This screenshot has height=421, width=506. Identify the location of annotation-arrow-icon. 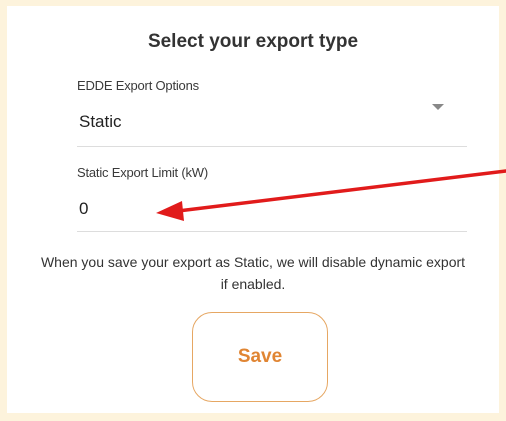
(331, 195).